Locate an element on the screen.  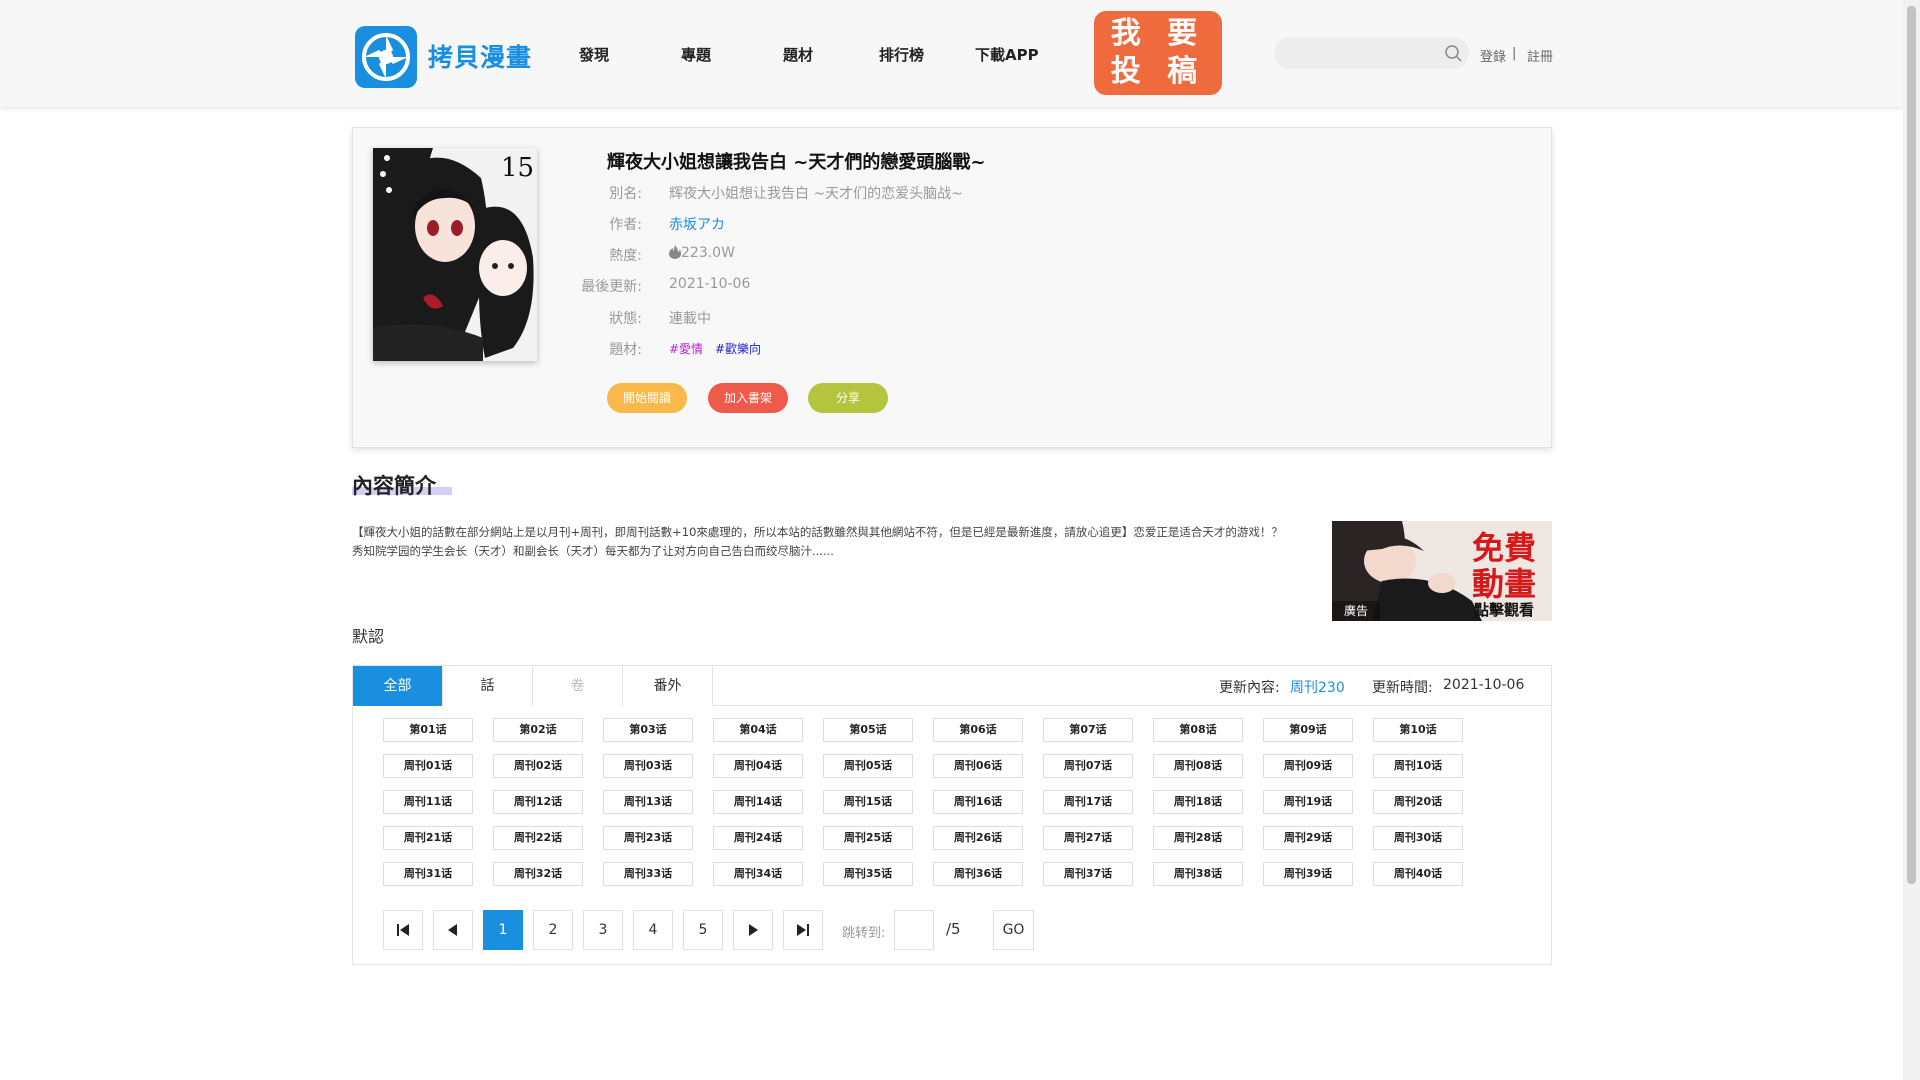
prev-page-button is located at coordinates (453, 930).